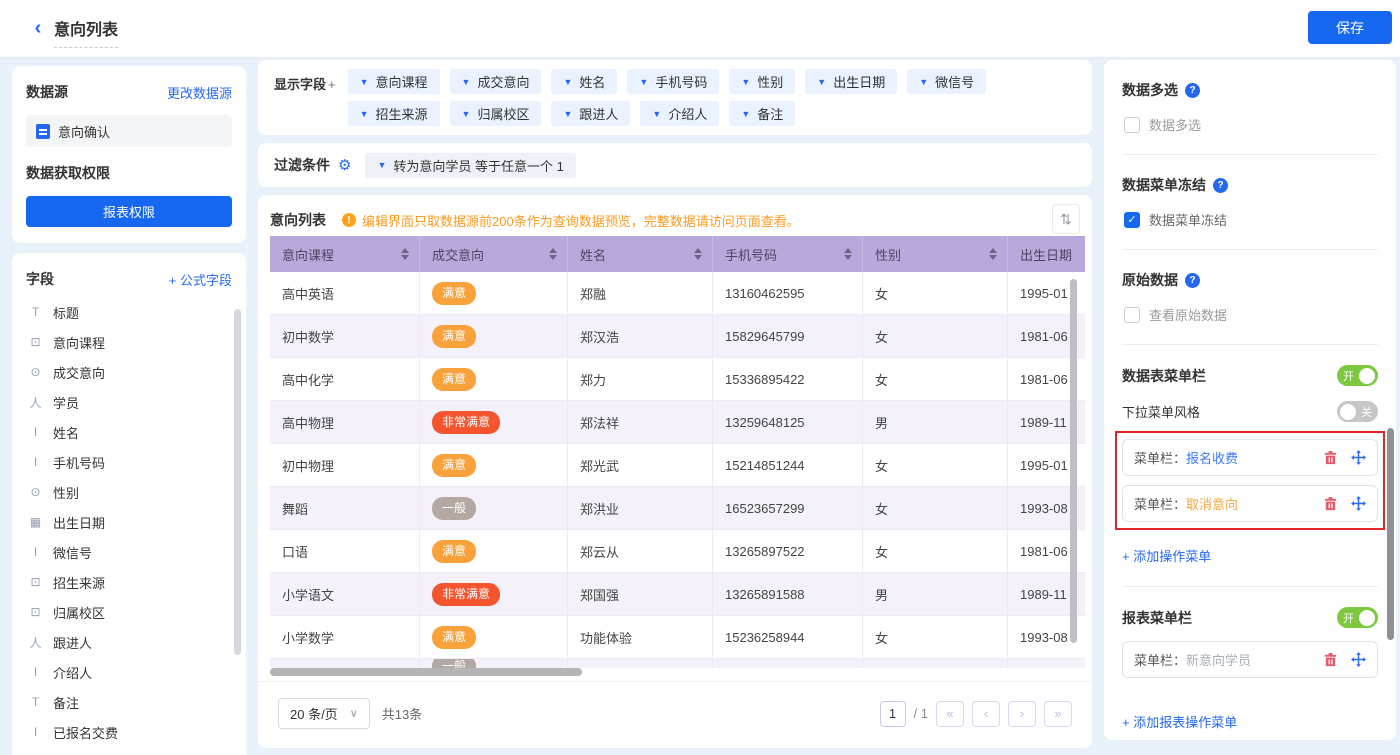  I want to click on dropdown-style-toggle: 关, so click(1357, 411).